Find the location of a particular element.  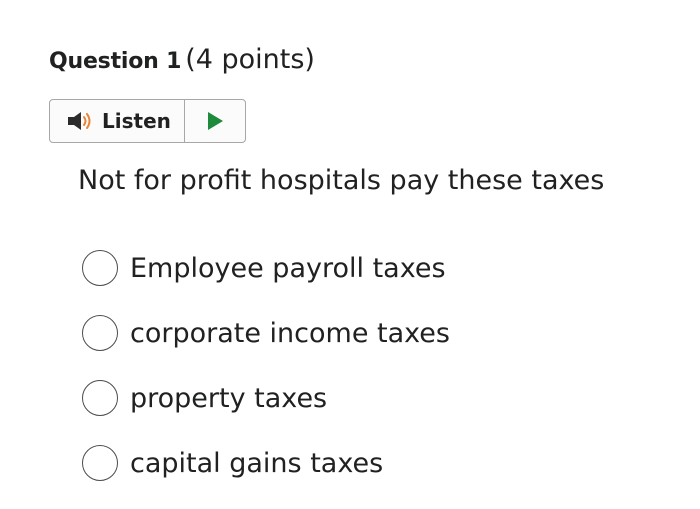

answer-option-label: property taxes is located at coordinates (228, 398).